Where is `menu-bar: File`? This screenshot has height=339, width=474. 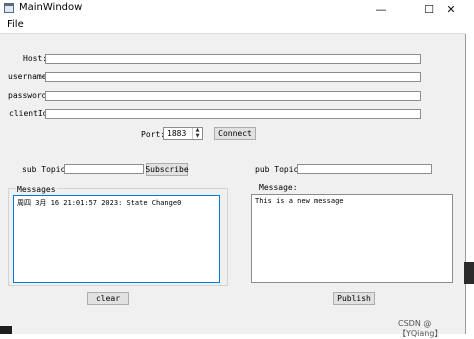 menu-bar: File is located at coordinates (233, 26).